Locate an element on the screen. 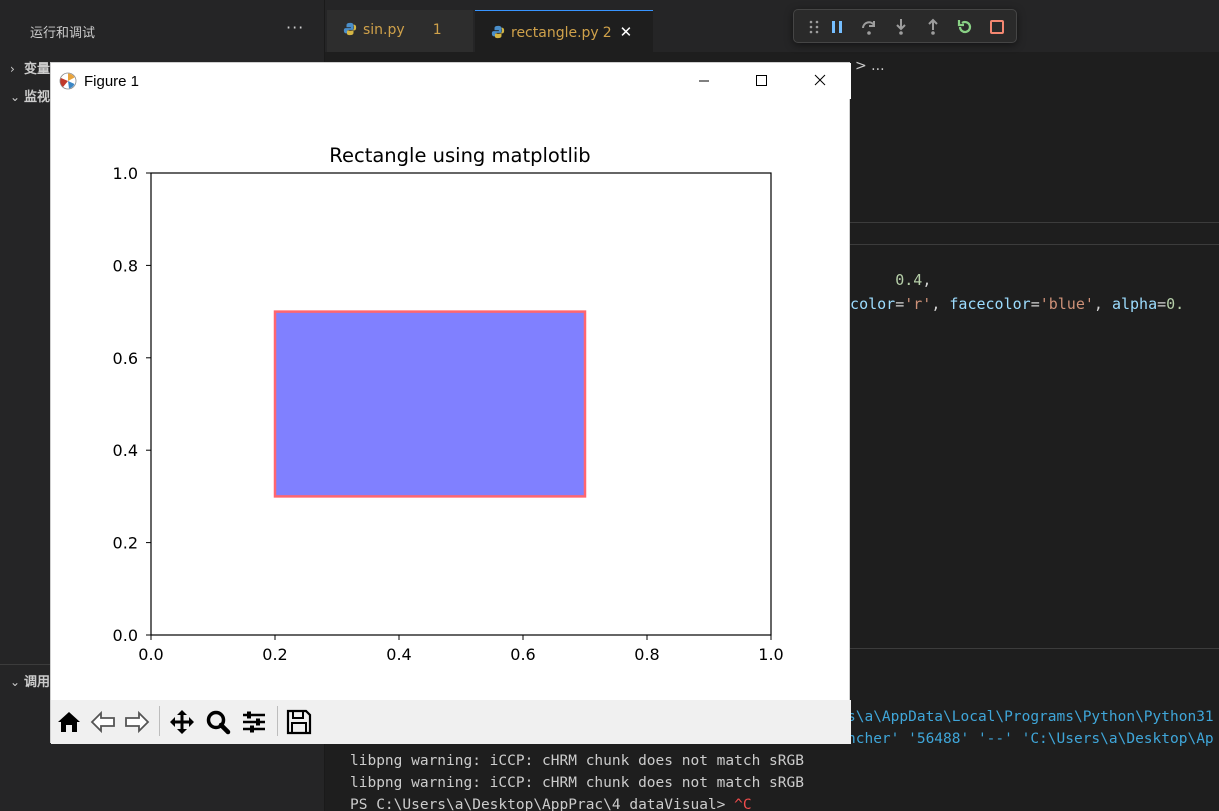  y-tick-label: 0.4 is located at coordinates (125, 450).